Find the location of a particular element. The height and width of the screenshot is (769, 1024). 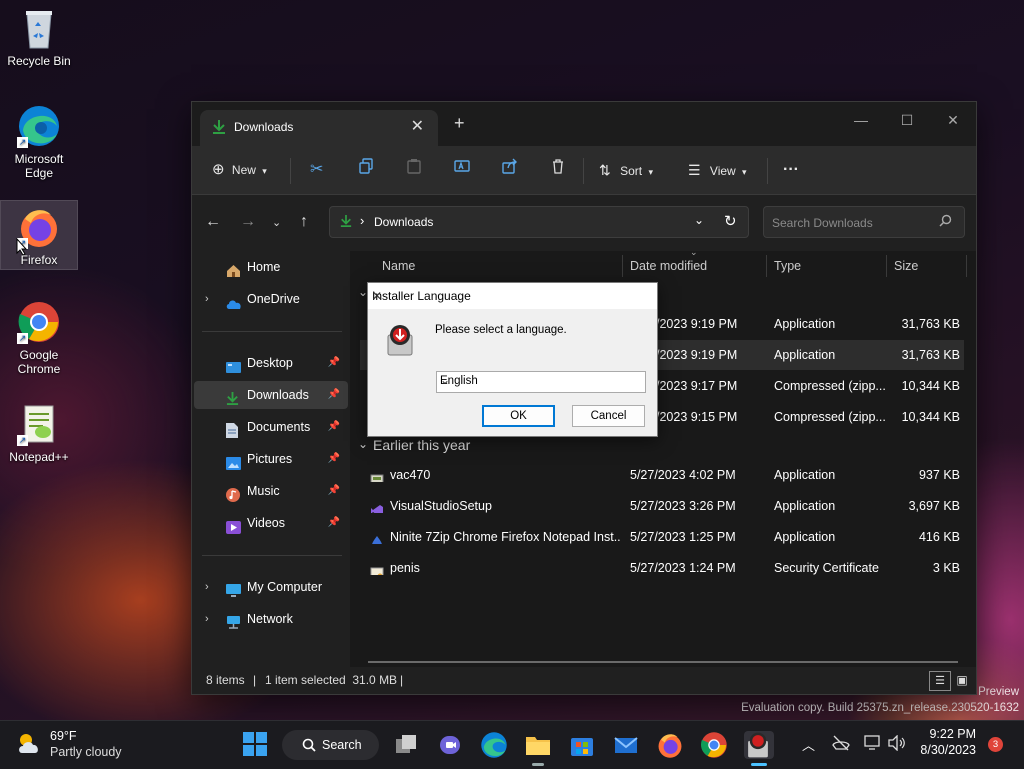

back-arrow-icon: ← is located at coordinates (213, 222).